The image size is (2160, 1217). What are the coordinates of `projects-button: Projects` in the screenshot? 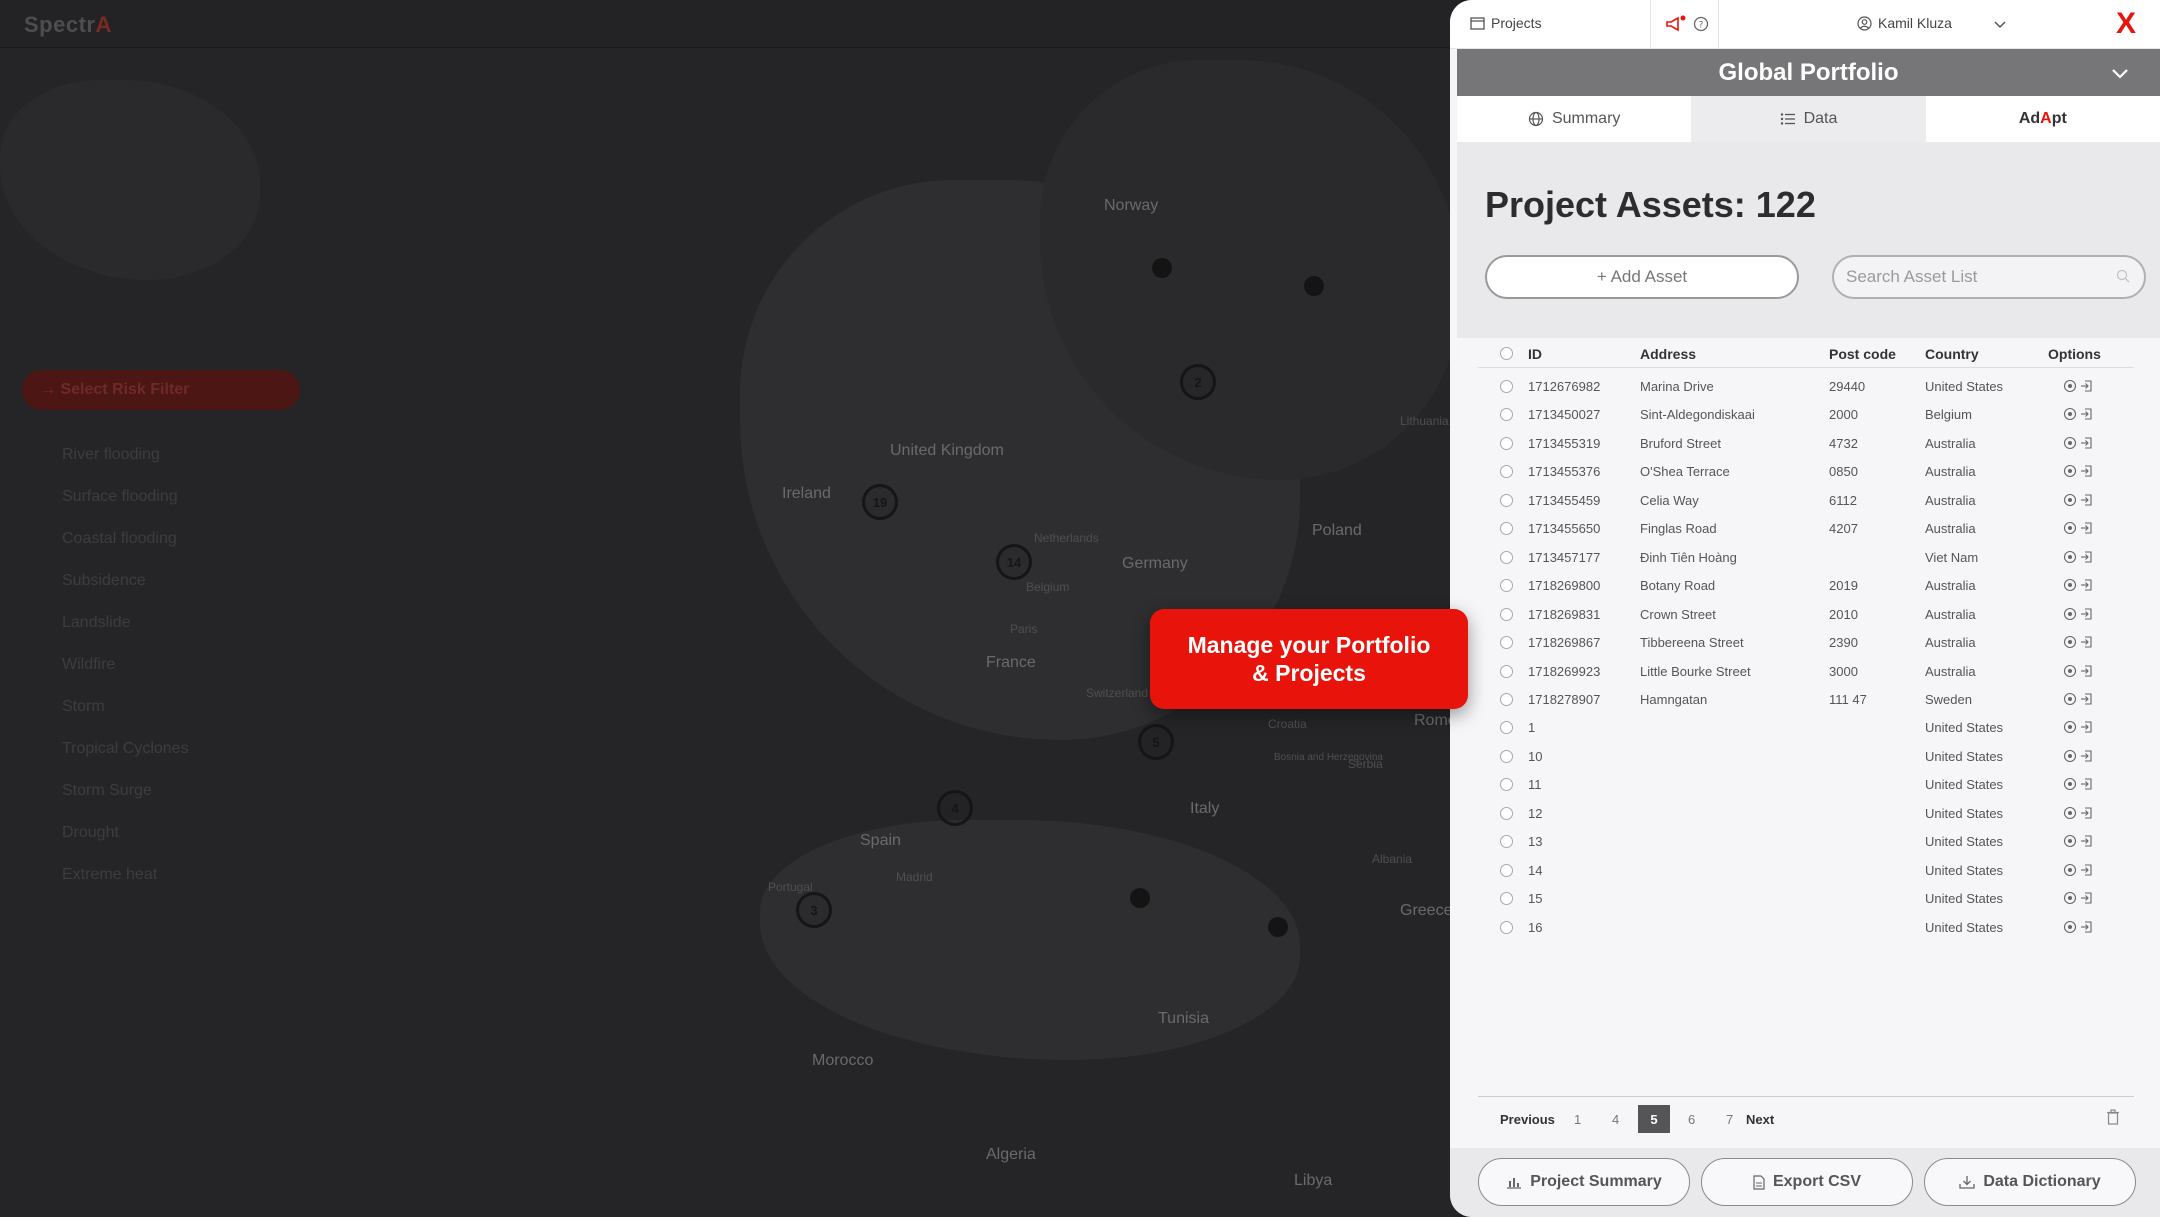 It's located at (1506, 23).